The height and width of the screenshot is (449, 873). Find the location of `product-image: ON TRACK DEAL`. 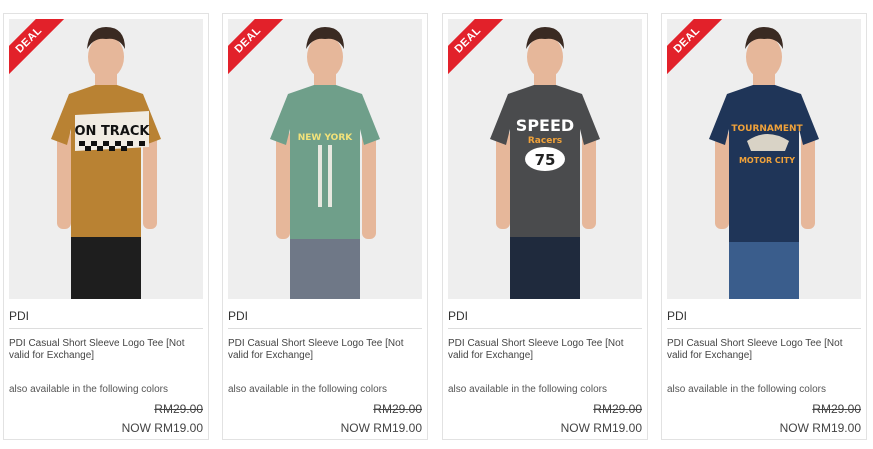

product-image: ON TRACK DEAL is located at coordinates (106, 159).